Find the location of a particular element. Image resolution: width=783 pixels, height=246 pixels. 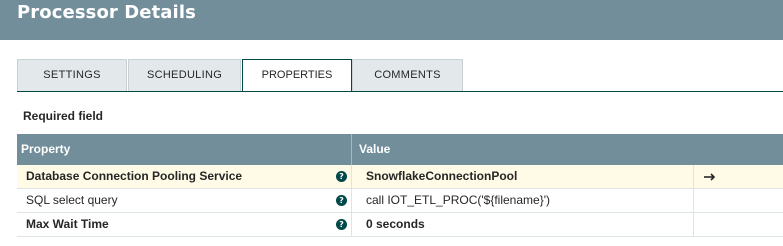

tab-settings: SETTINGS is located at coordinates (72, 75).